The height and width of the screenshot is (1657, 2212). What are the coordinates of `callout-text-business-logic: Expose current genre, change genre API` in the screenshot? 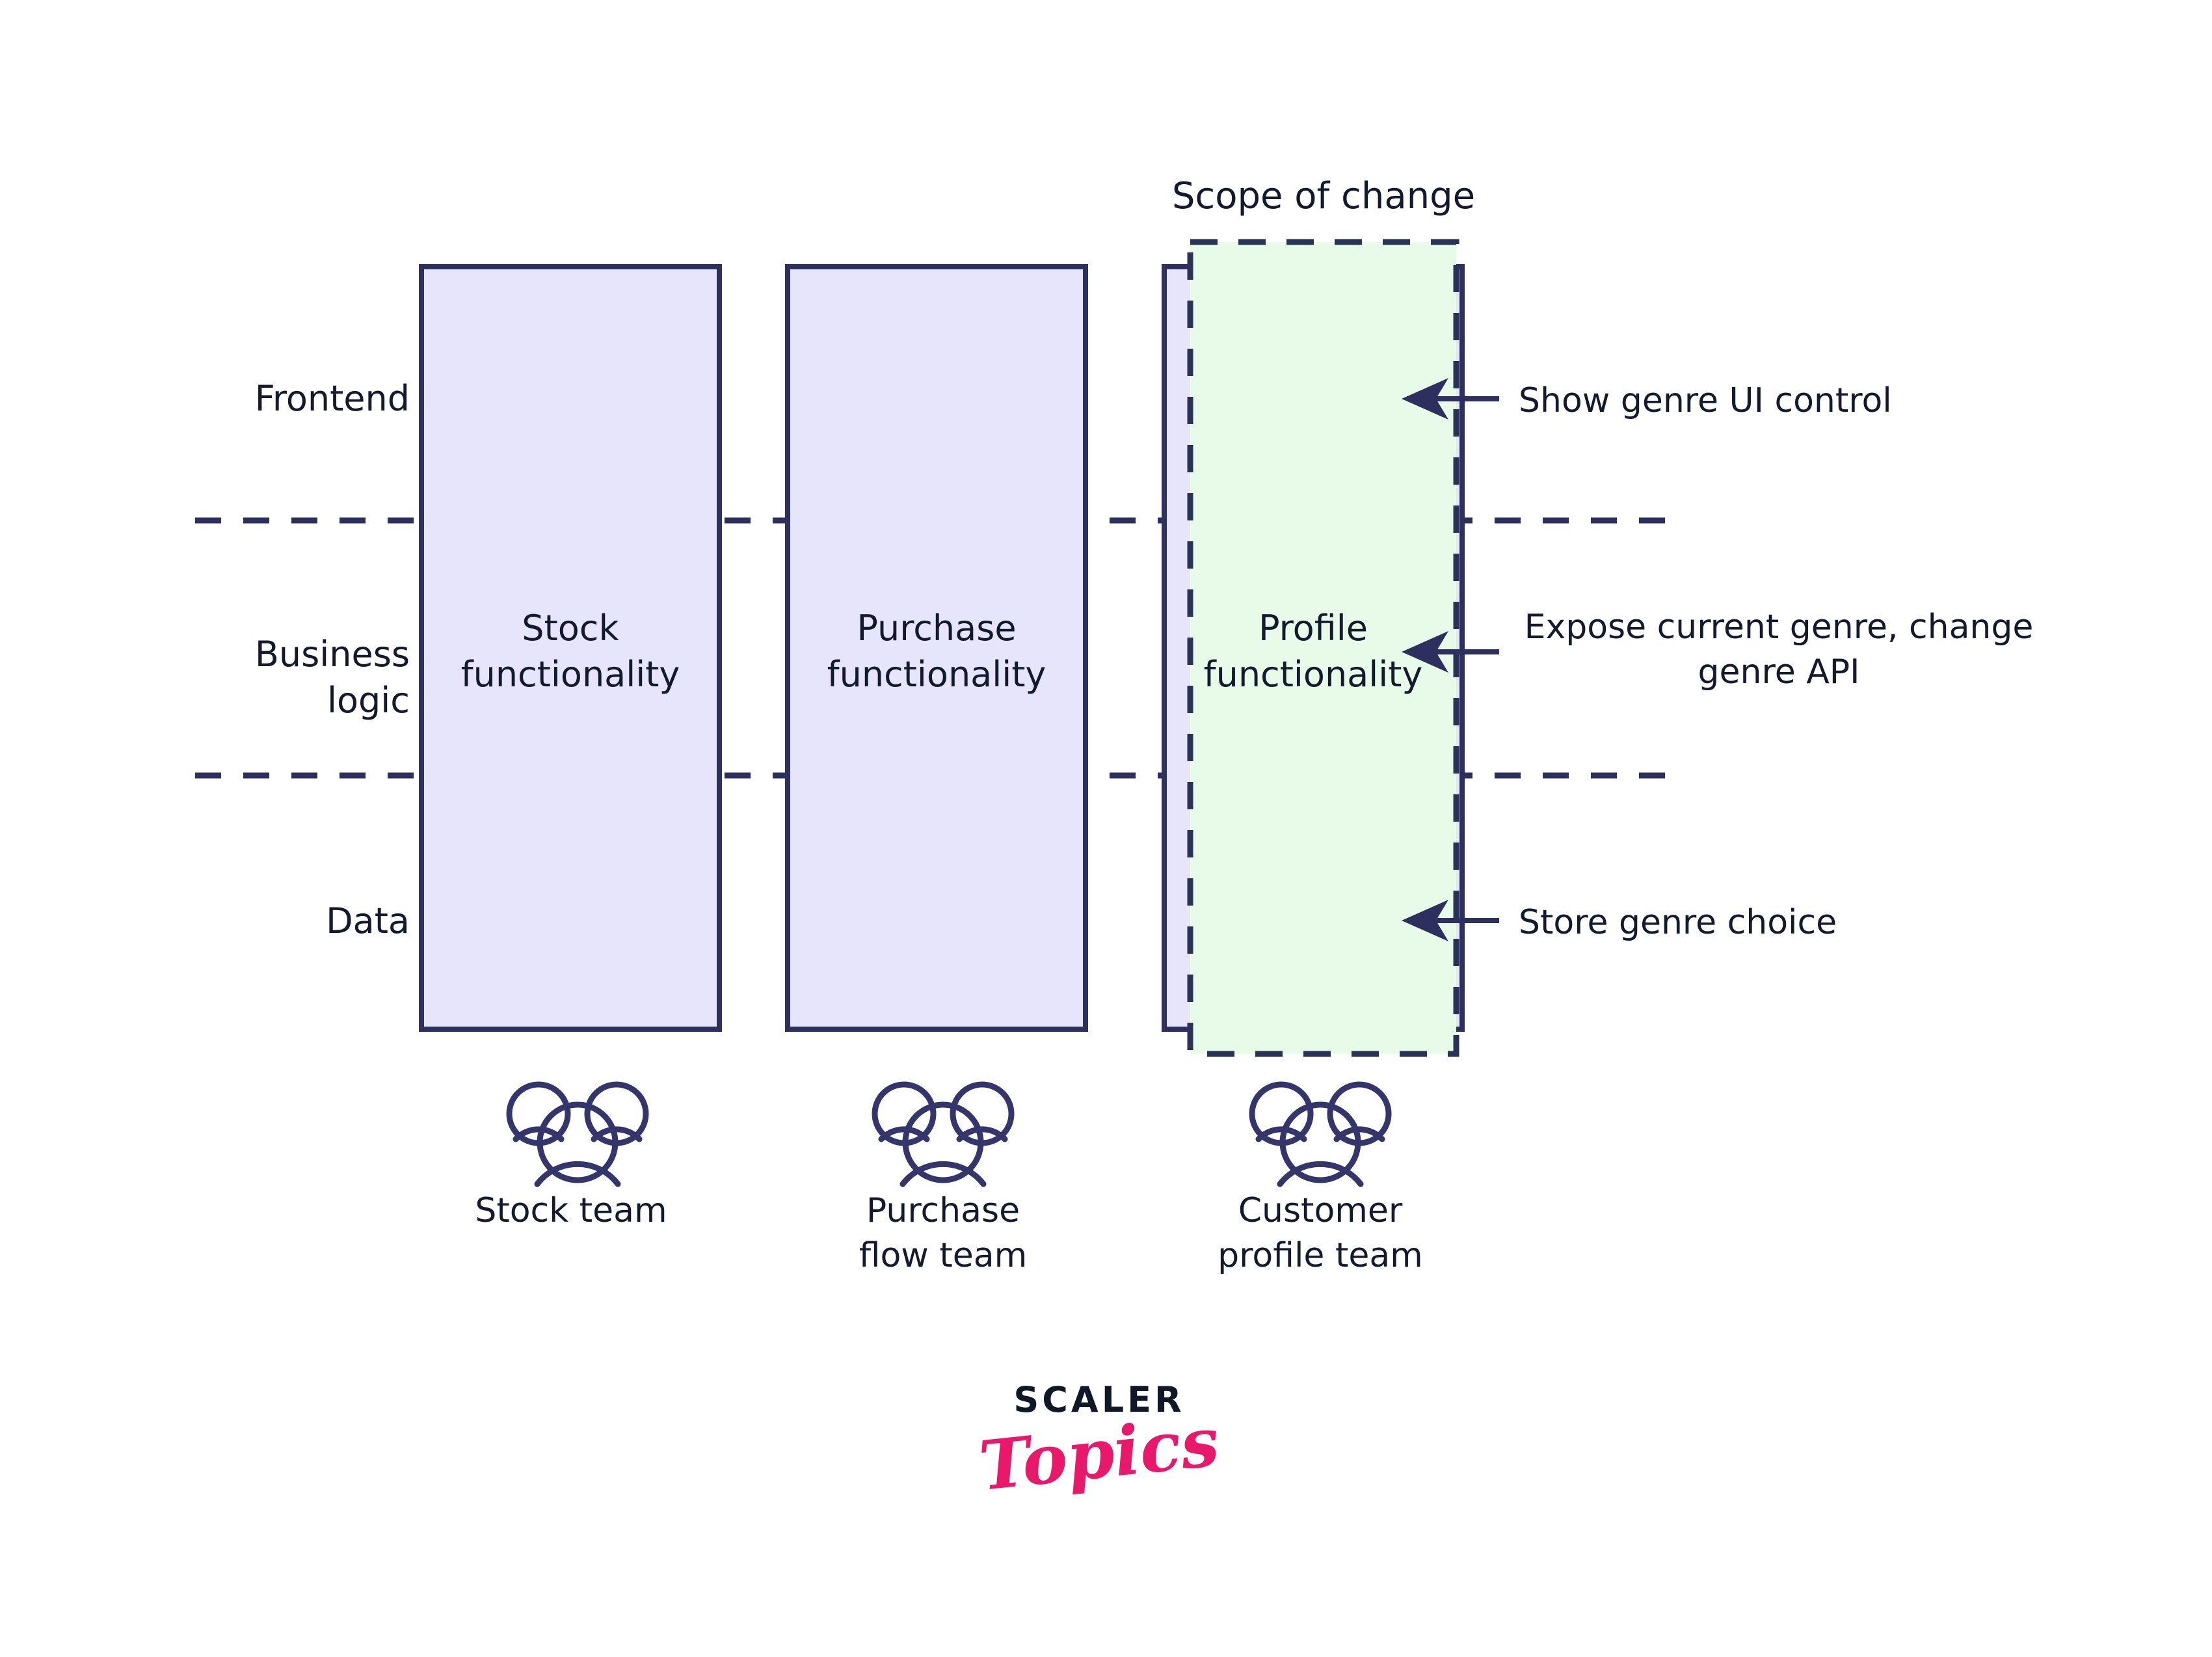 It's located at (1779, 650).